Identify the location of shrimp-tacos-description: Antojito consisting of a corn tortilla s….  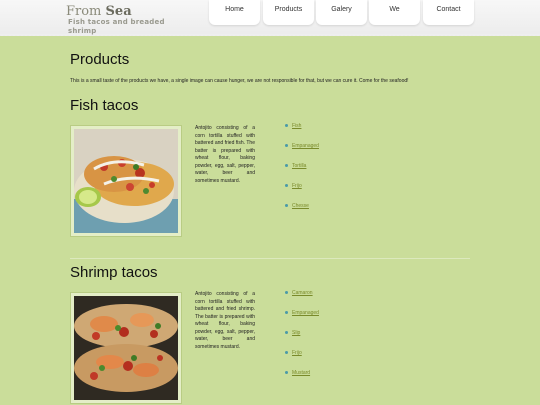
(225, 320).